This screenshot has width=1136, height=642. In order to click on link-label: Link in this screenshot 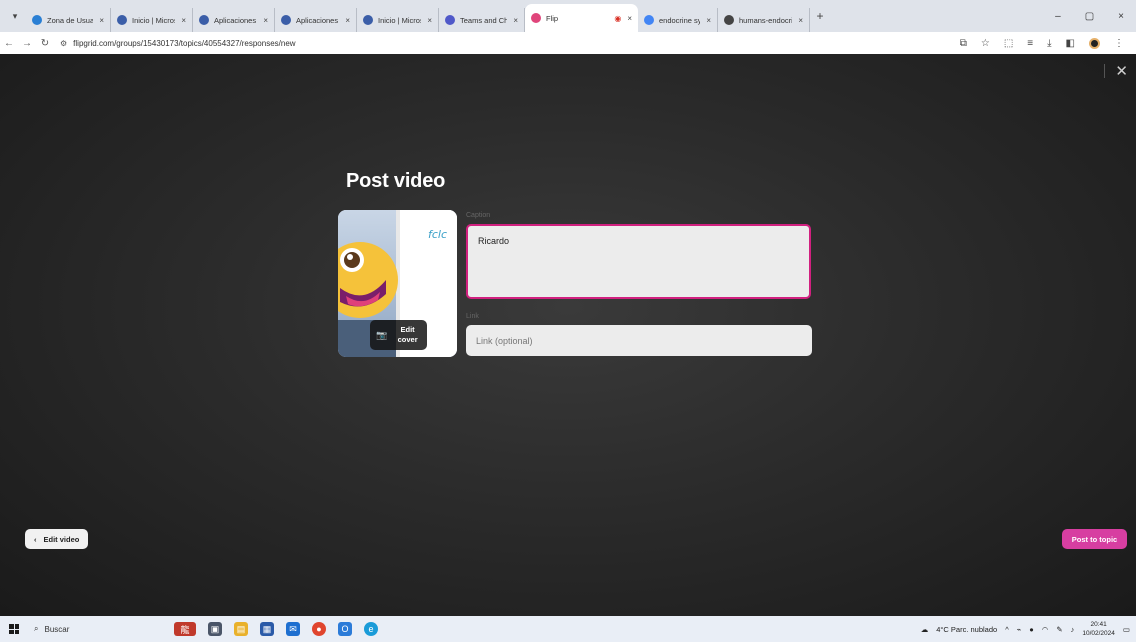, I will do `click(472, 316)`.